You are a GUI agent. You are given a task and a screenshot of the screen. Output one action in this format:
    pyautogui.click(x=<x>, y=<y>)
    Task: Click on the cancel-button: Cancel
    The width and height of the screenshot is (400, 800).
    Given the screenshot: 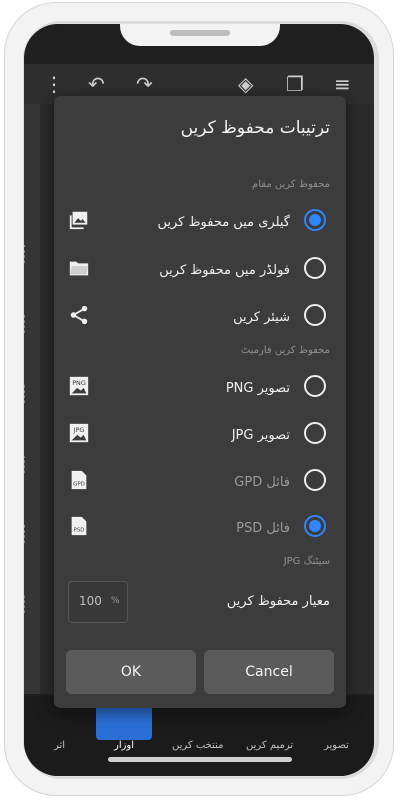 What is the action you would take?
    pyautogui.click(x=269, y=672)
    